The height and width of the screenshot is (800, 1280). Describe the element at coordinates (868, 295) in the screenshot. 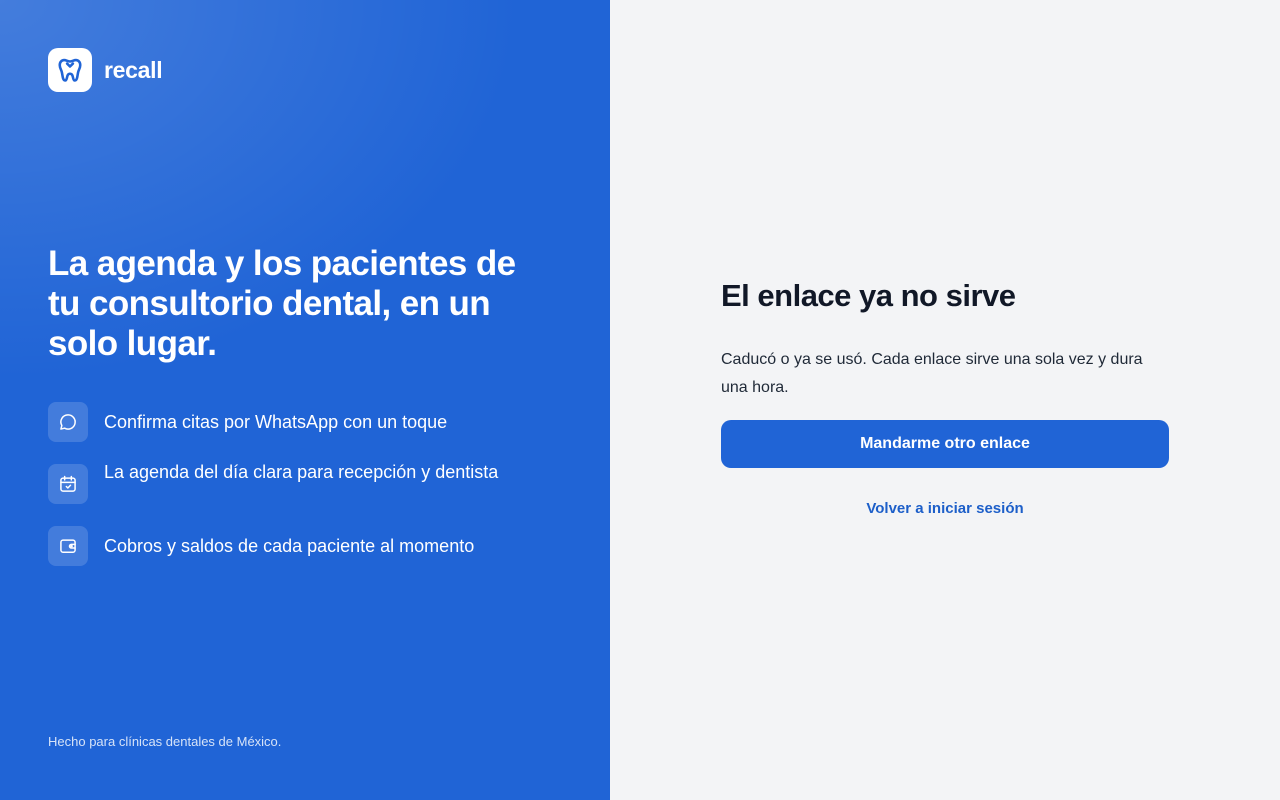

I see `page-title: El enlace ya no sirve` at that location.